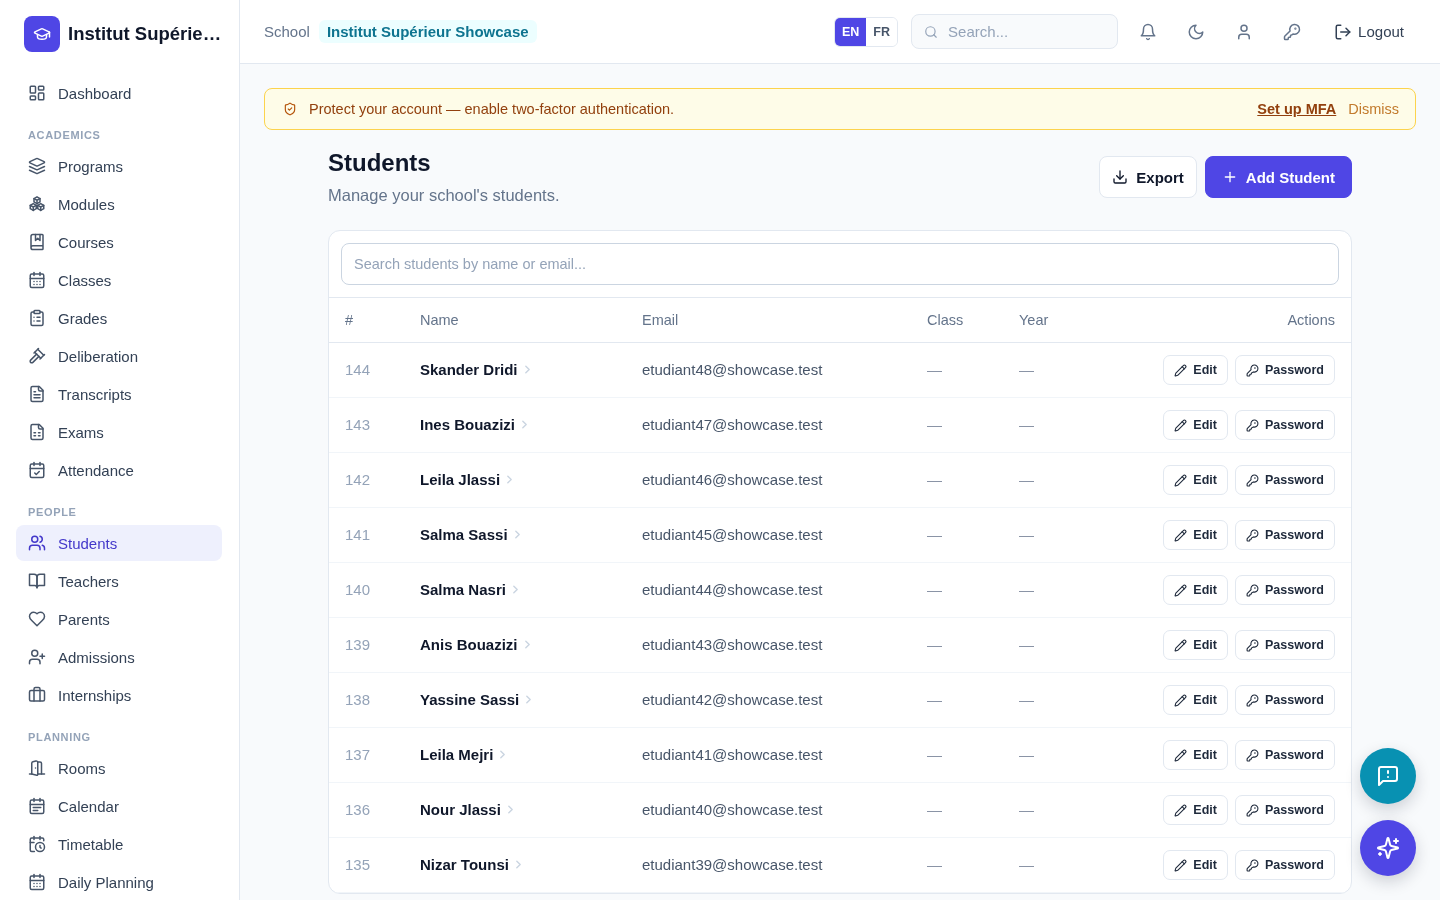 The width and height of the screenshot is (1440, 900). Describe the element at coordinates (37, 695) in the screenshot. I see `briefcase-icon` at that location.